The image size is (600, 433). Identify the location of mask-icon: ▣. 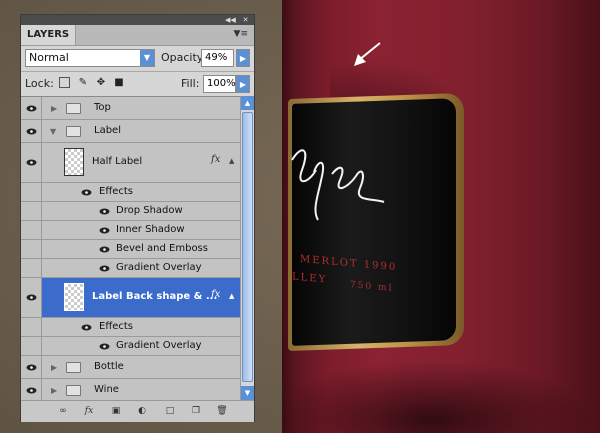
(116, 411).